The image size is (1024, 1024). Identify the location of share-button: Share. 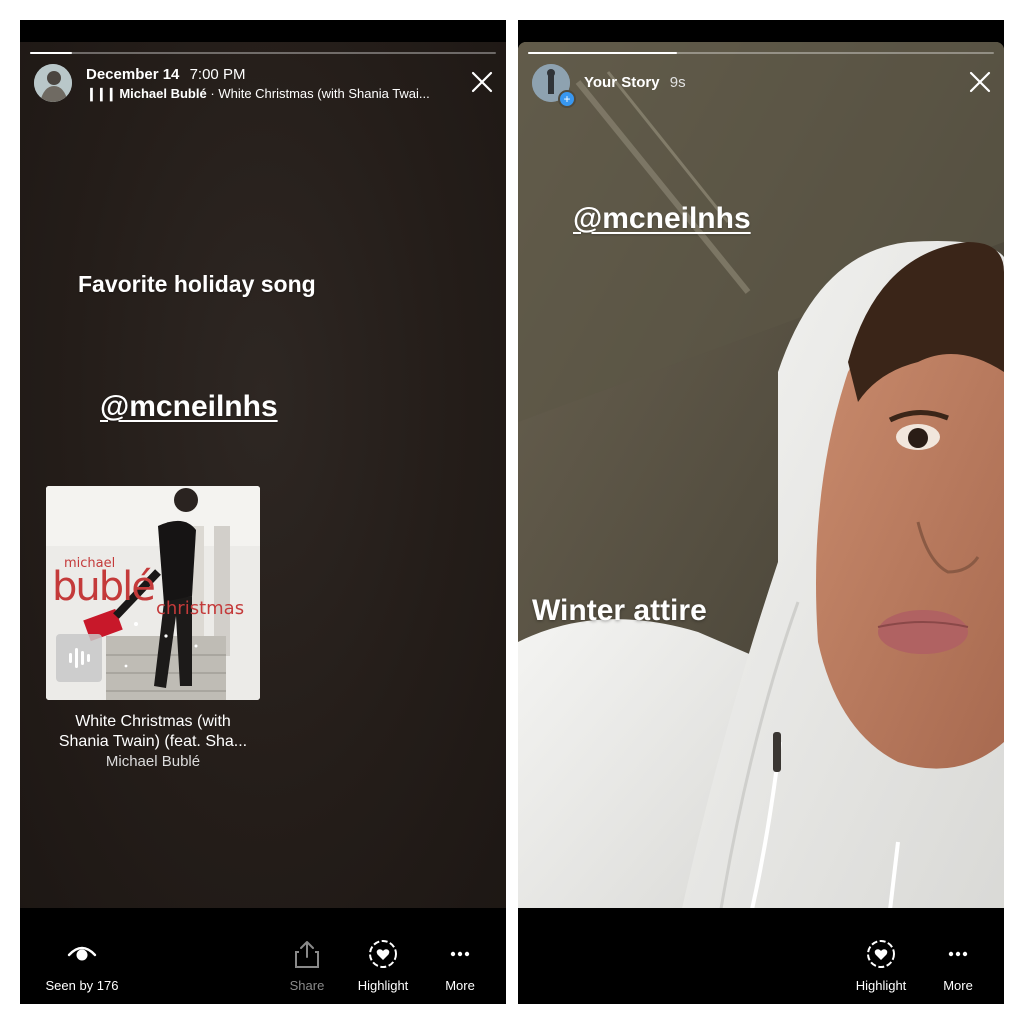
(307, 965).